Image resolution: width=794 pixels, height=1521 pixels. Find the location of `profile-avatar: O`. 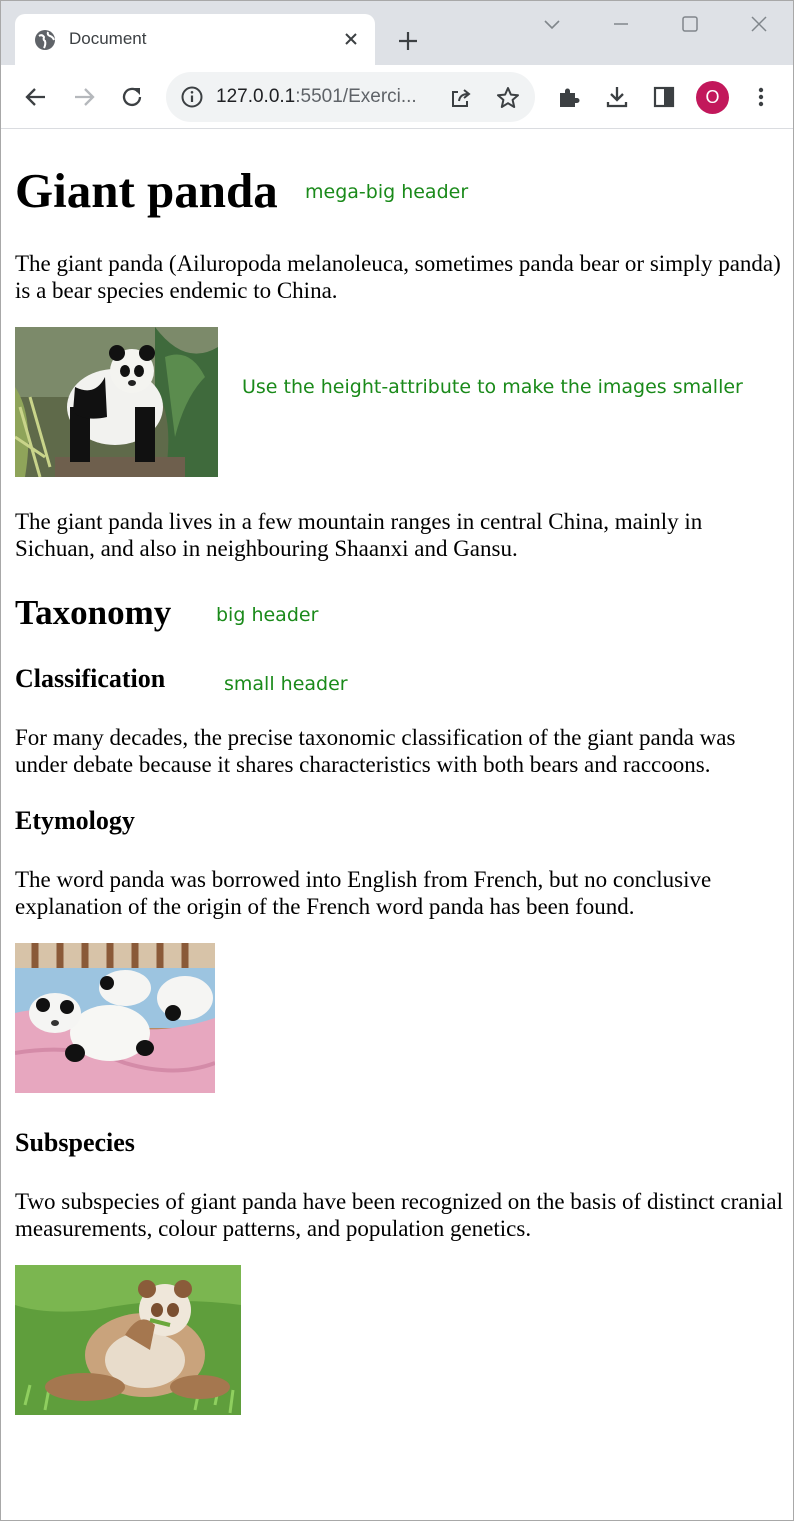

profile-avatar: O is located at coordinates (712, 97).